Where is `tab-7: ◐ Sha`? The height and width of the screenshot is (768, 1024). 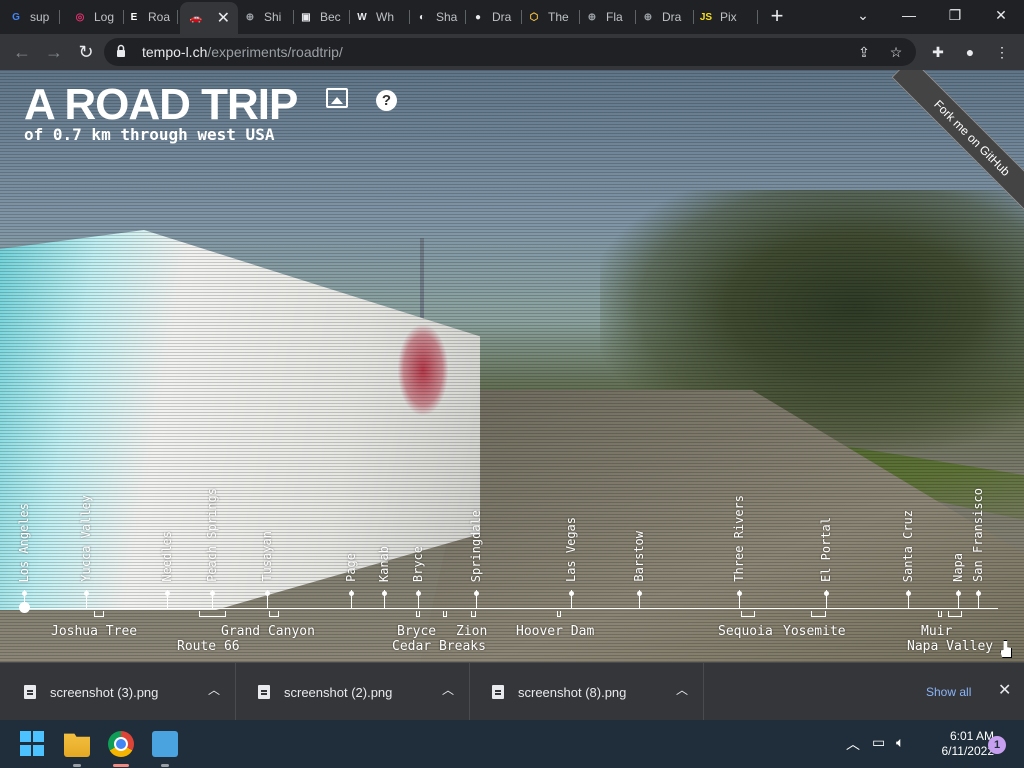
tab-7: ◐ Sha is located at coordinates (440, 17).